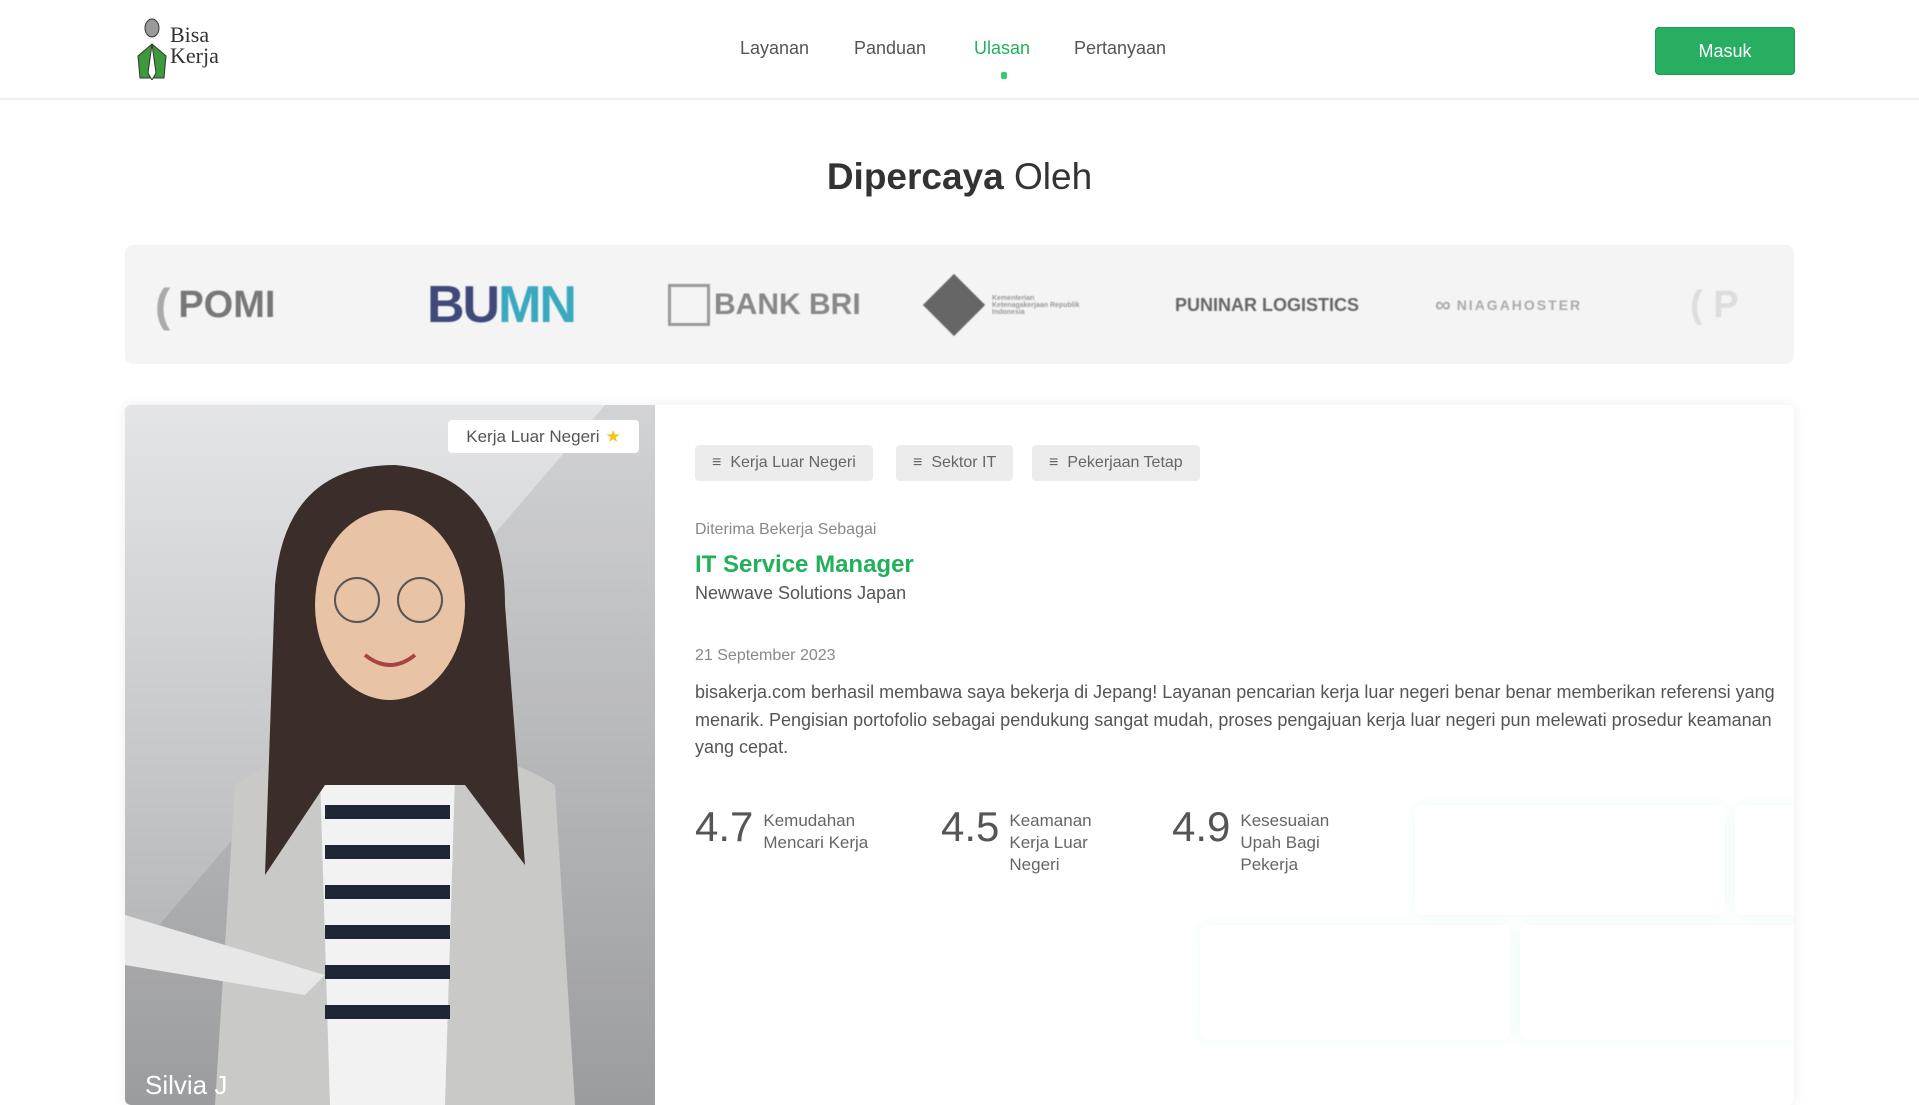  Describe the element at coordinates (215, 305) in the screenshot. I see `logo-pomi: (POMI` at that location.